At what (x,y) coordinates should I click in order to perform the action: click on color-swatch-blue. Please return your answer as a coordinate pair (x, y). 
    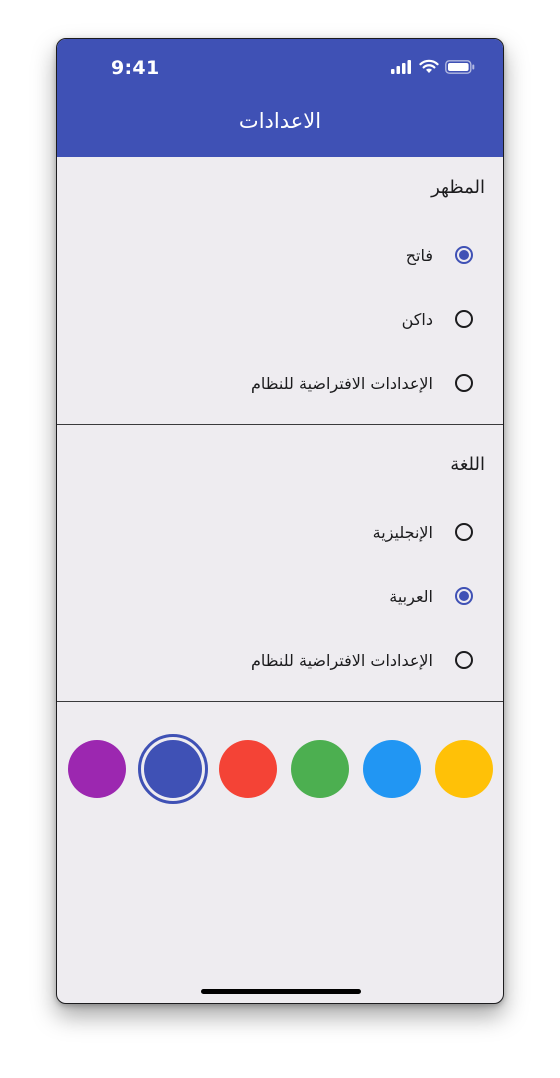
    Looking at the image, I should click on (392, 769).